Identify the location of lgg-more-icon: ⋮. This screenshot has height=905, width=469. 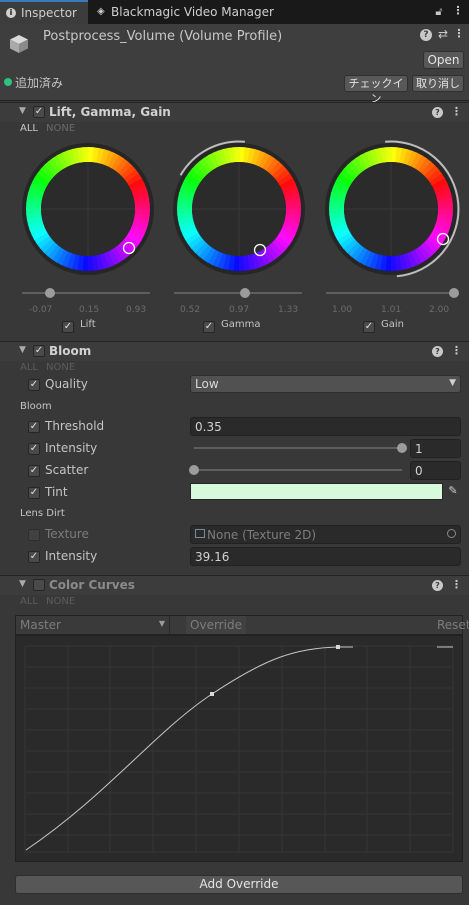
(456, 111).